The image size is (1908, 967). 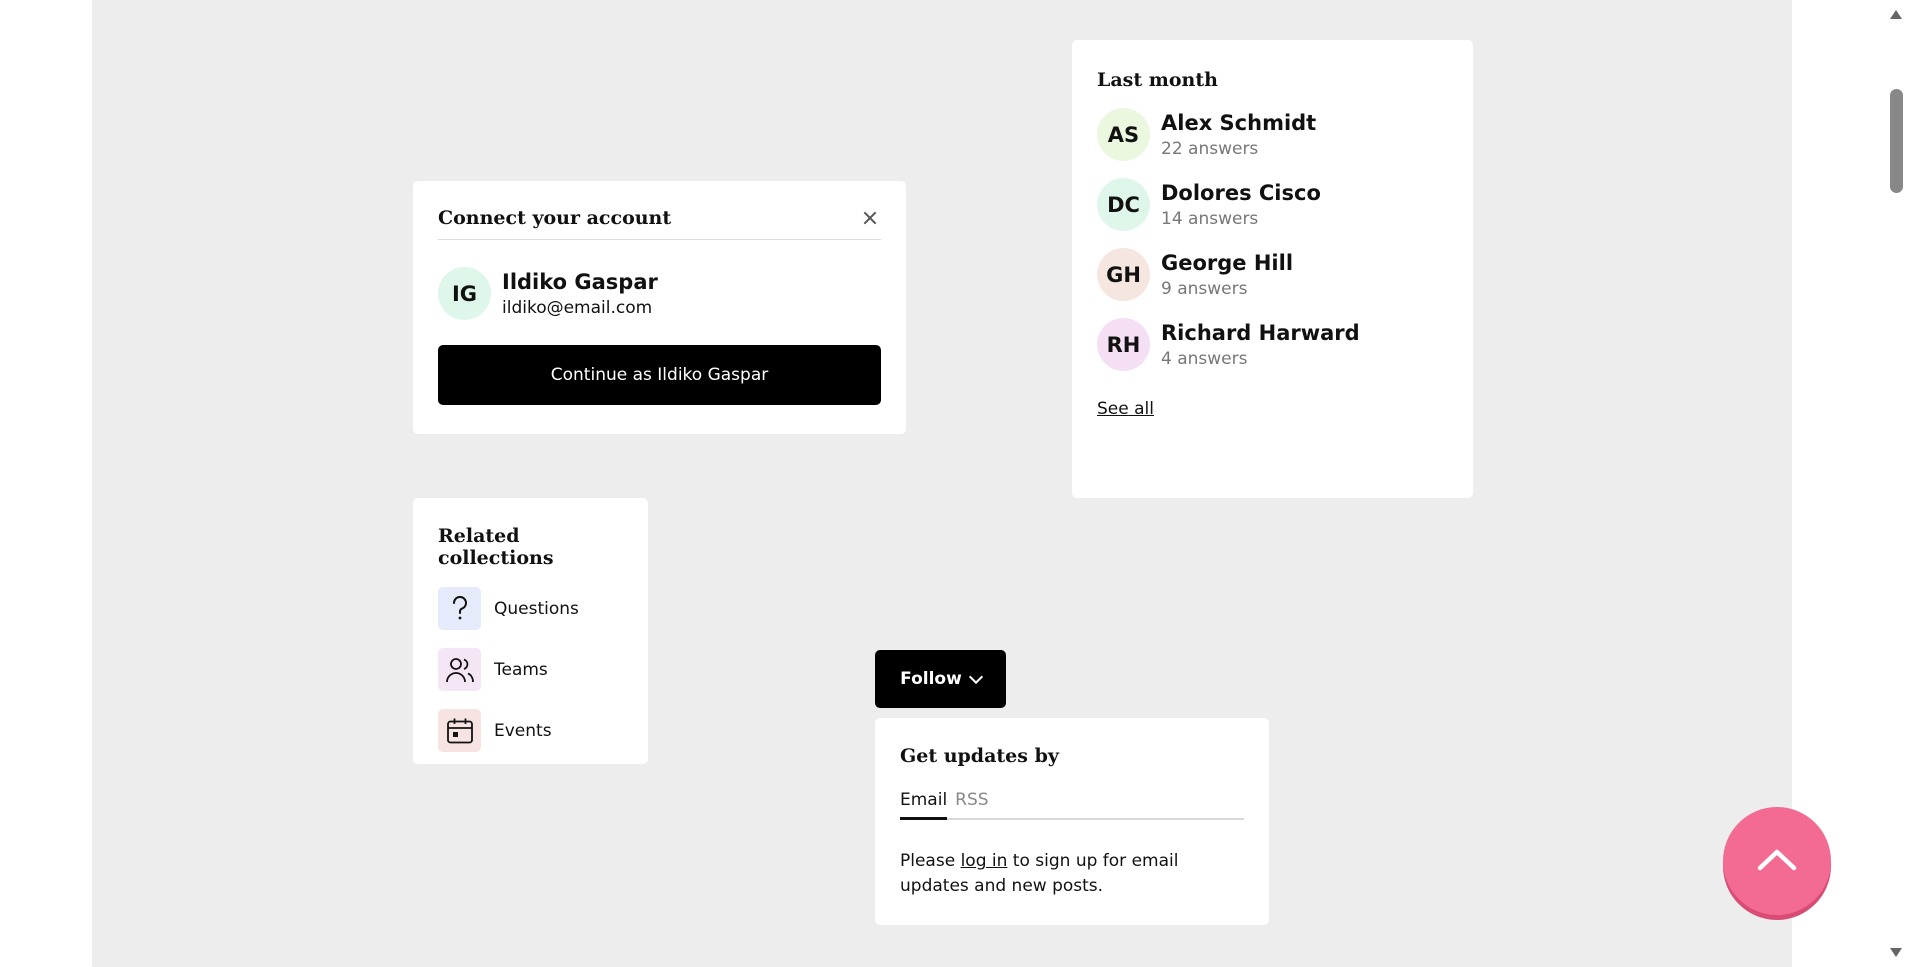 What do you see at coordinates (1123, 134) in the screenshot?
I see `avatar: AS` at bounding box center [1123, 134].